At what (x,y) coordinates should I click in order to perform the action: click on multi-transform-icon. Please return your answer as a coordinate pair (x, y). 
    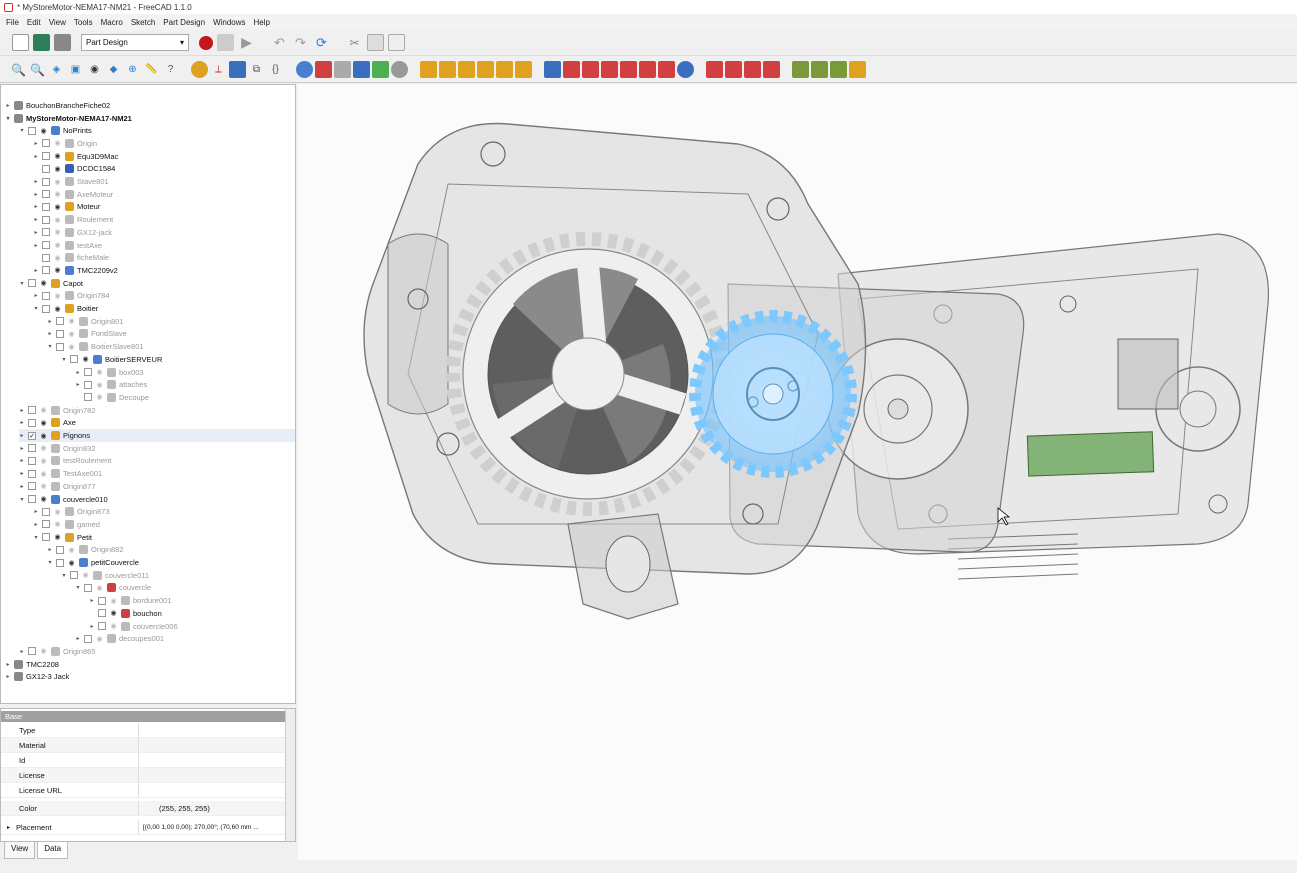
    Looking at the image, I should click on (857, 69).